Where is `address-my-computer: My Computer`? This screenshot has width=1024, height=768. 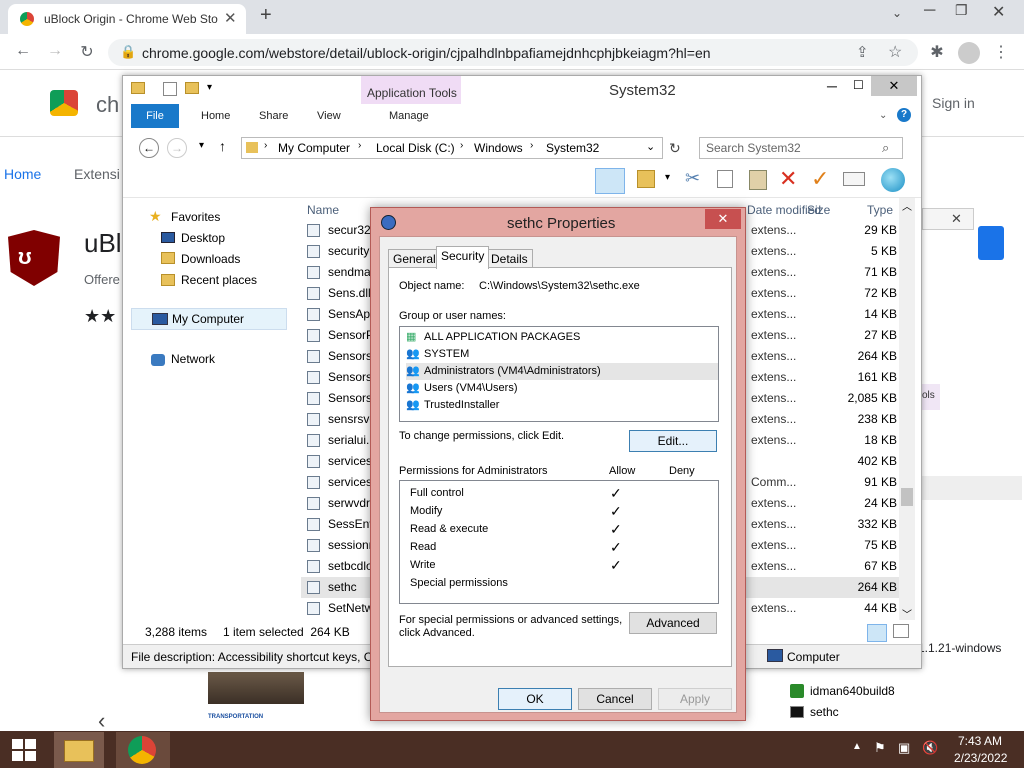
address-my-computer: My Computer is located at coordinates (314, 148).